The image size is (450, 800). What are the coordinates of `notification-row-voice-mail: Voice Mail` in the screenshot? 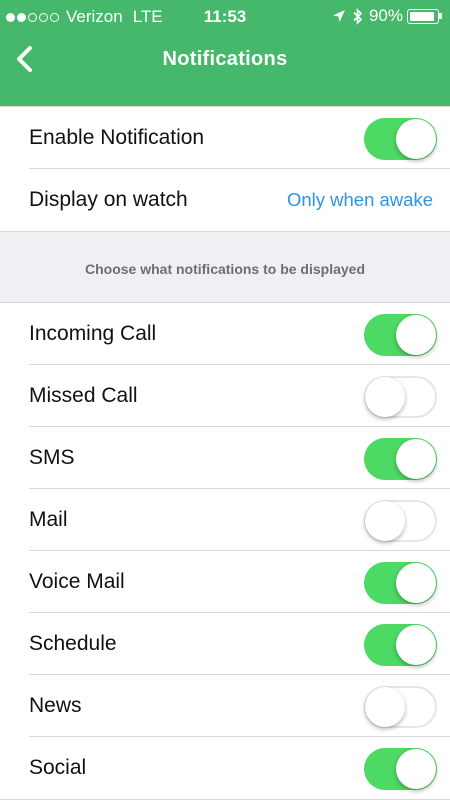 It's located at (239, 582).